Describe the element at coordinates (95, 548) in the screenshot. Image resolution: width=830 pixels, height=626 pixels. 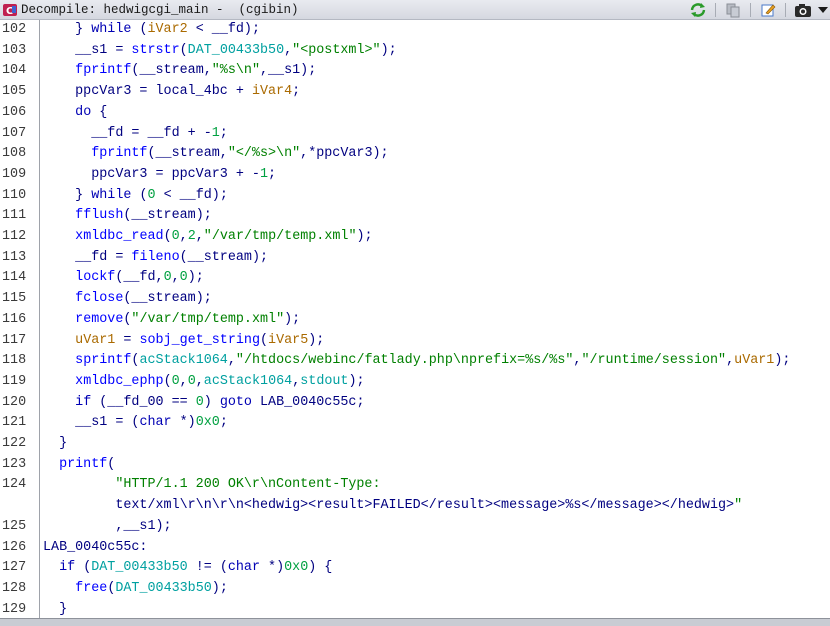
I see `code-text: LAB_0040c55c:` at that location.